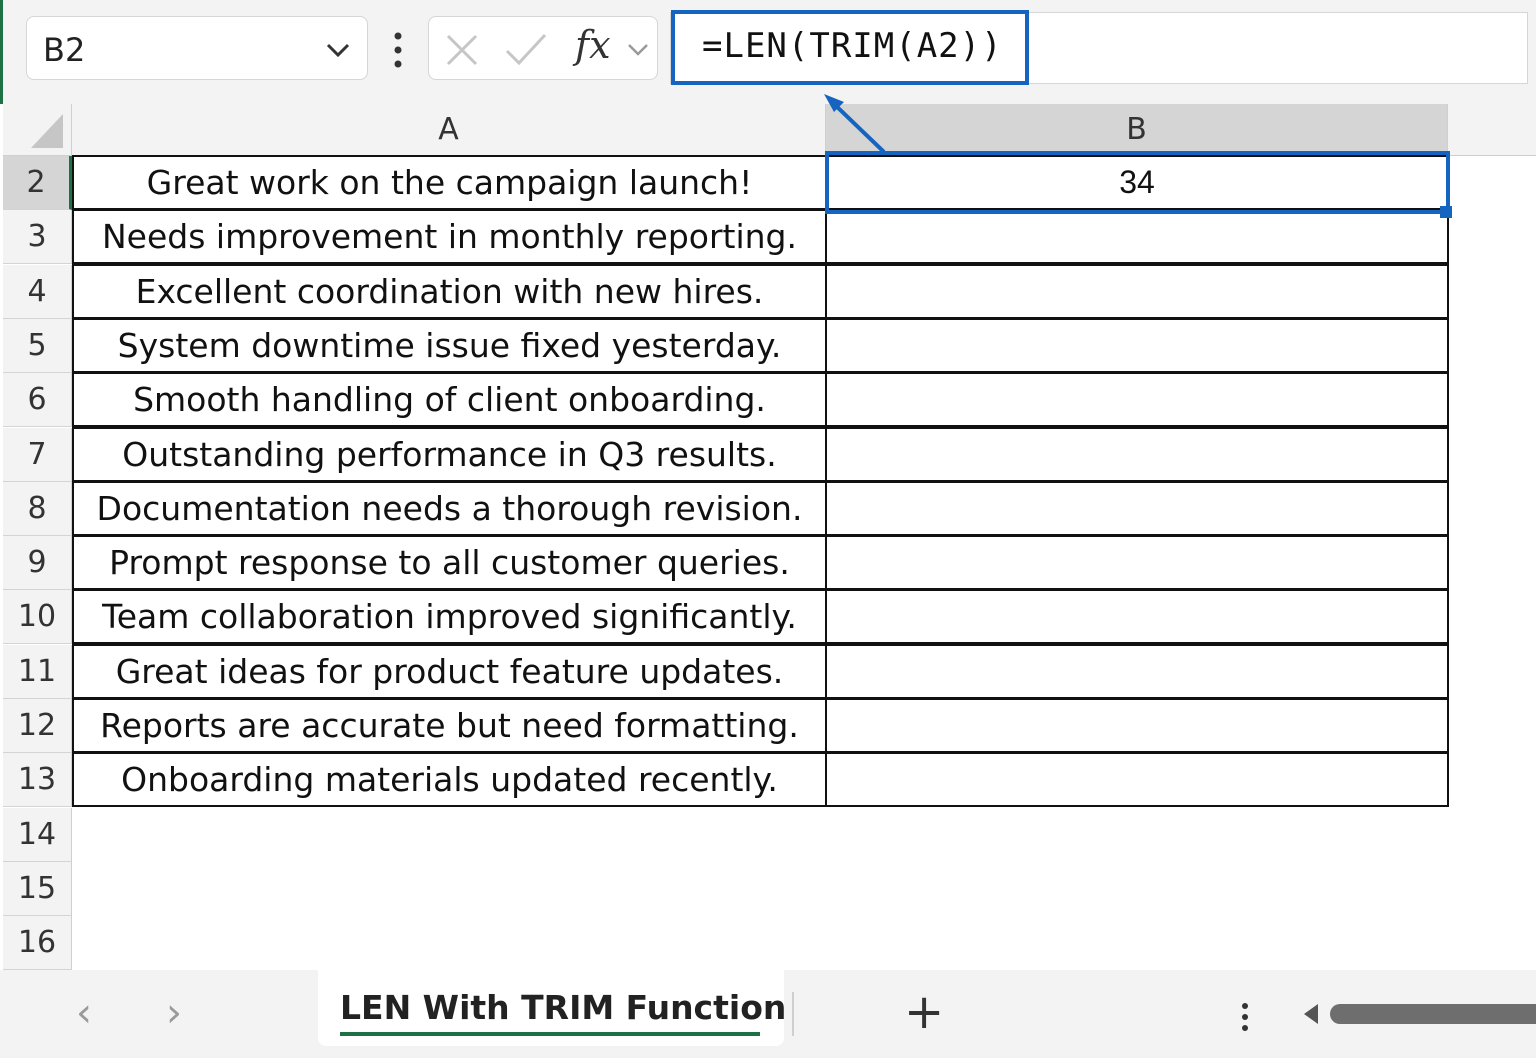 The width and height of the screenshot is (1536, 1058). Describe the element at coordinates (37, 617) in the screenshot. I see `row-header: 10` at that location.